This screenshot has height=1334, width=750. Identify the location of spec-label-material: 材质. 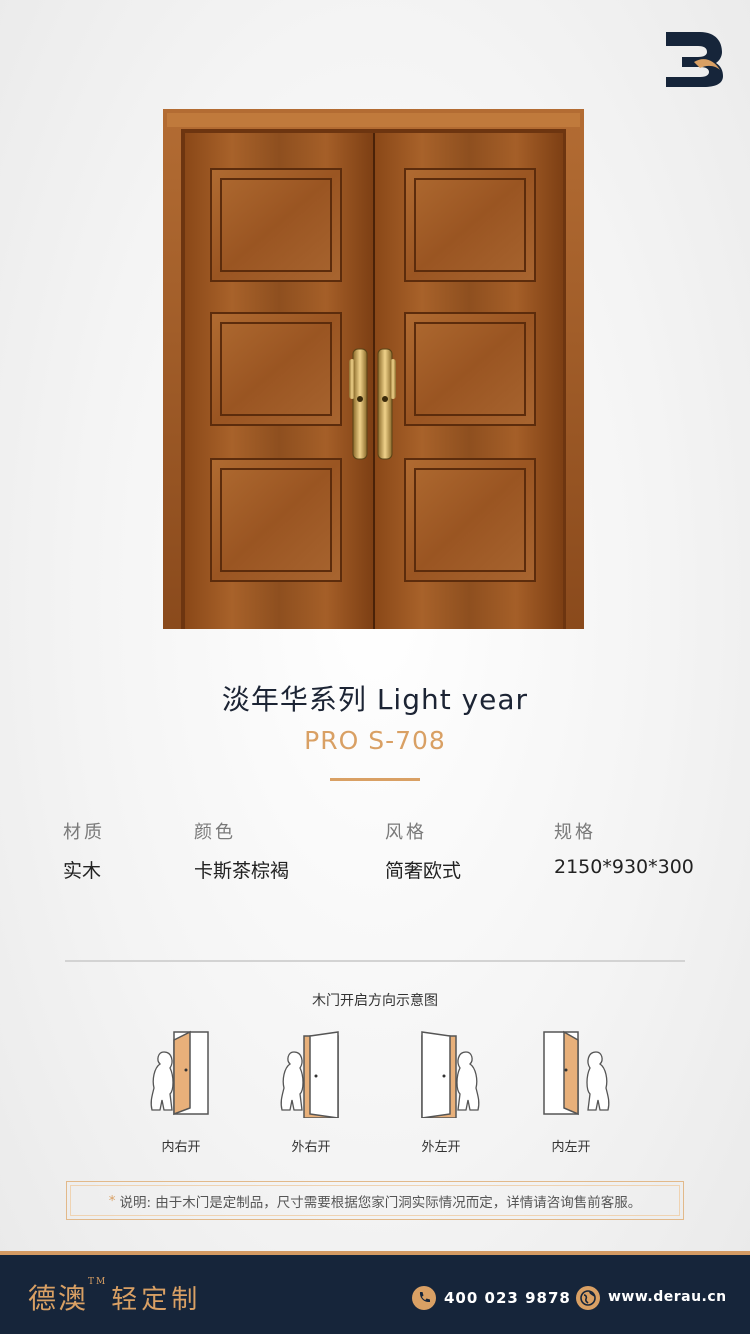
(84, 832).